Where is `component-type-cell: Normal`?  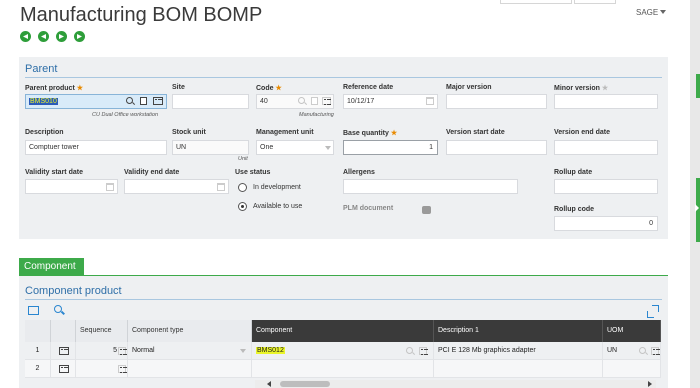 component-type-cell: Normal is located at coordinates (190, 351).